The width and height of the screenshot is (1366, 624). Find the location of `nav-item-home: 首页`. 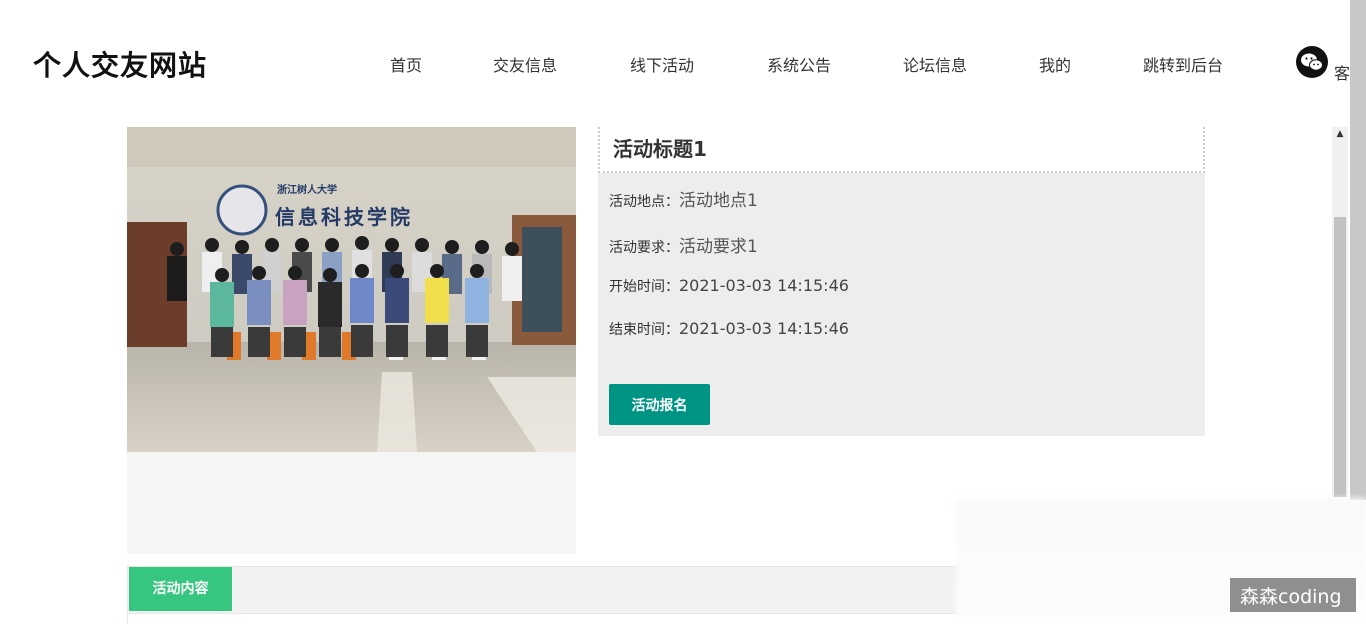

nav-item-home: 首页 is located at coordinates (406, 64).